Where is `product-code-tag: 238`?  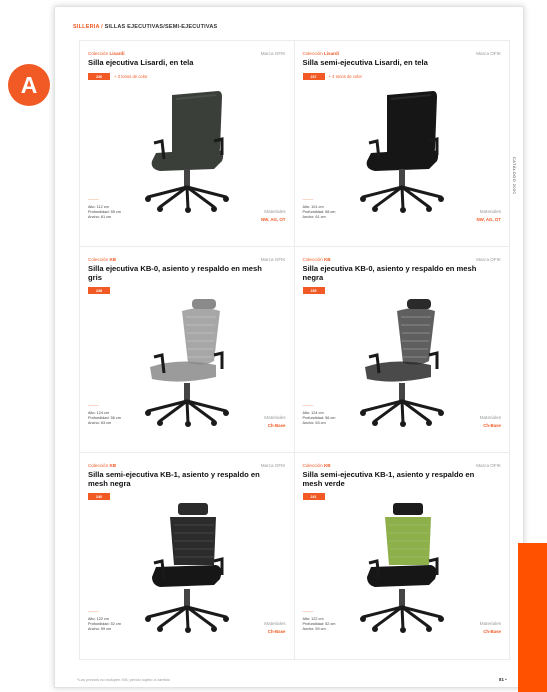 product-code-tag: 238 is located at coordinates (99, 290).